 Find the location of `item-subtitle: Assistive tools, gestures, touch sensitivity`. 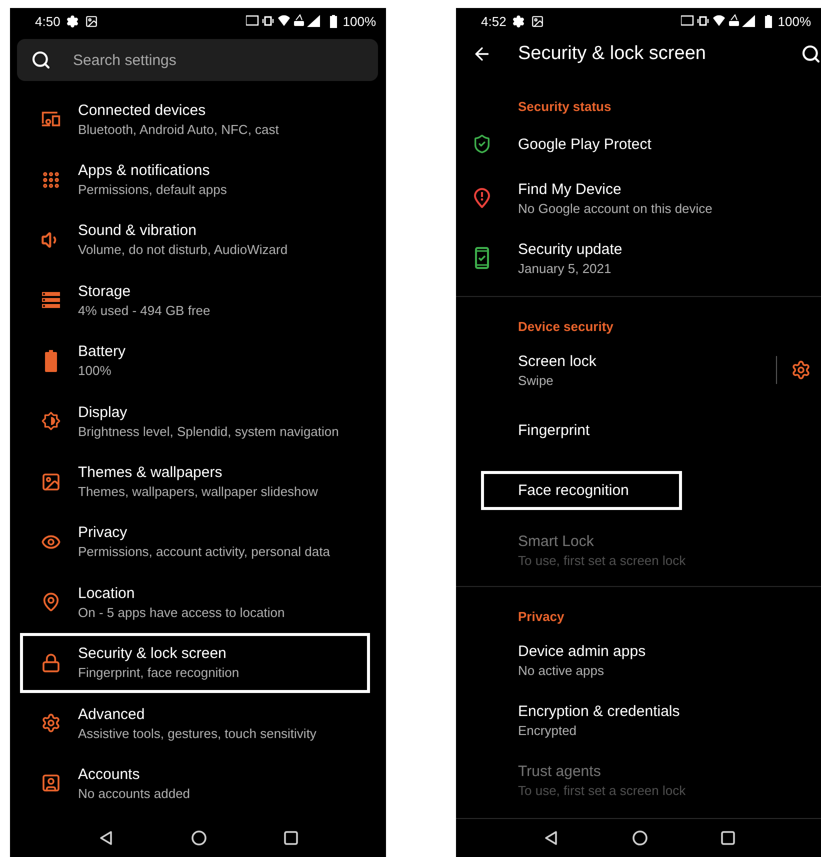

item-subtitle: Assistive tools, gestures, touch sensitivity is located at coordinates (197, 733).